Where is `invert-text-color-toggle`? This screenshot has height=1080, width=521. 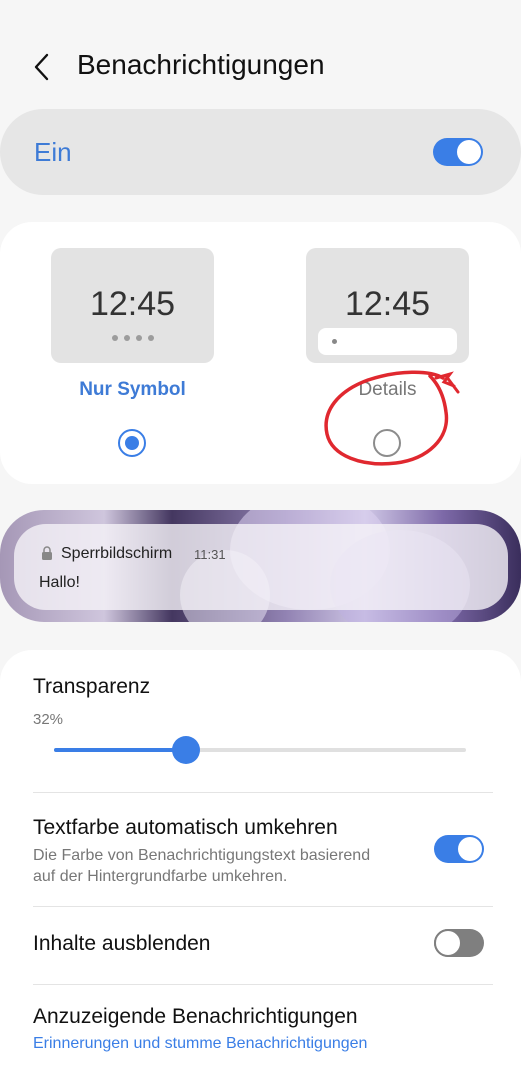 invert-text-color-toggle is located at coordinates (459, 849).